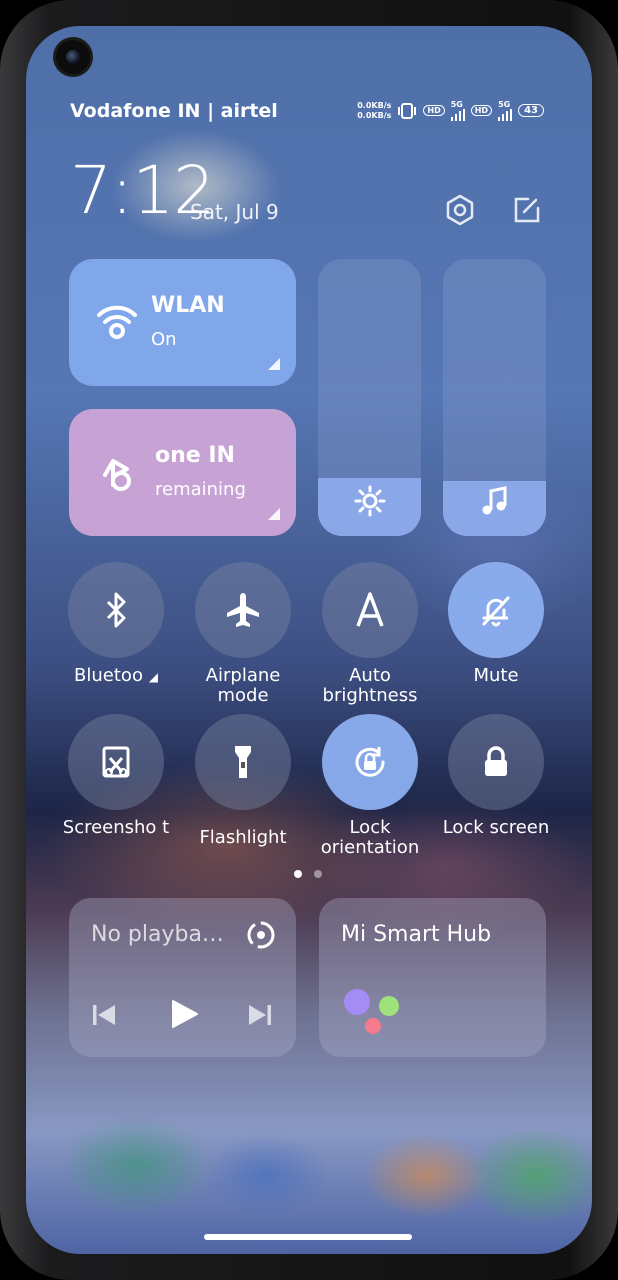  Describe the element at coordinates (200, 489) in the screenshot. I see `mobile-data-status: remaining` at that location.